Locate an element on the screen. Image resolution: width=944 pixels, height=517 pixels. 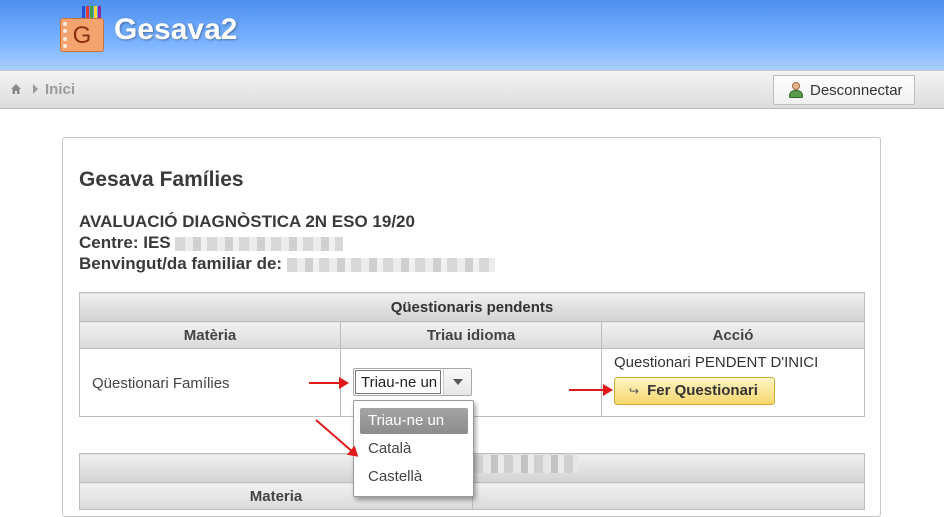
annotation-arrow-button is located at coordinates (591, 390).